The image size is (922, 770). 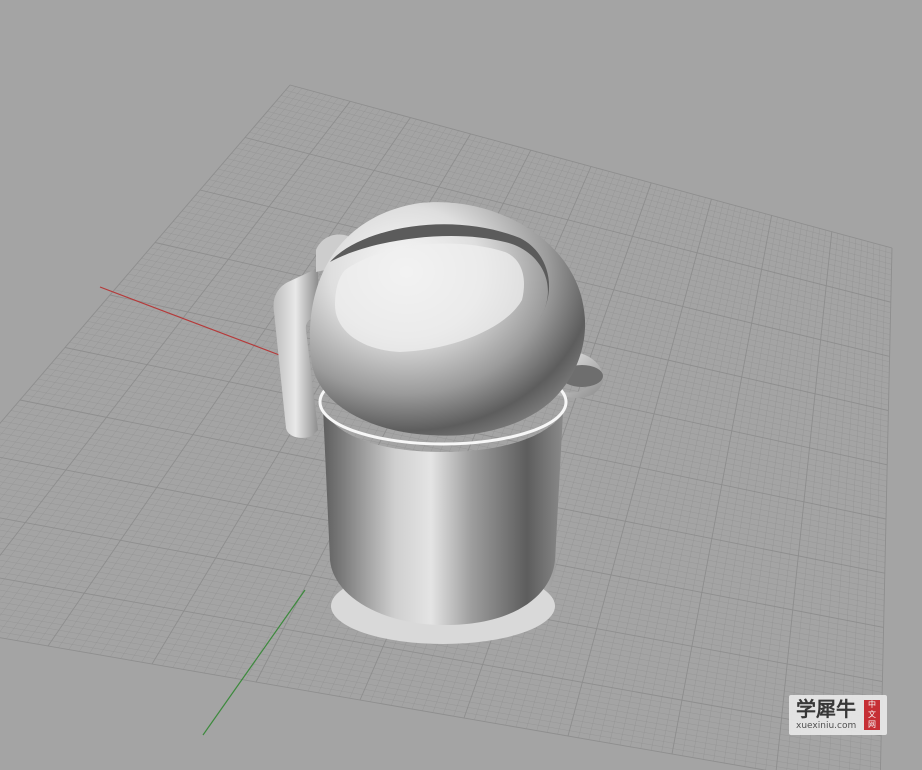 What do you see at coordinates (191, 321) in the screenshot?
I see `x-axis-line` at bounding box center [191, 321].